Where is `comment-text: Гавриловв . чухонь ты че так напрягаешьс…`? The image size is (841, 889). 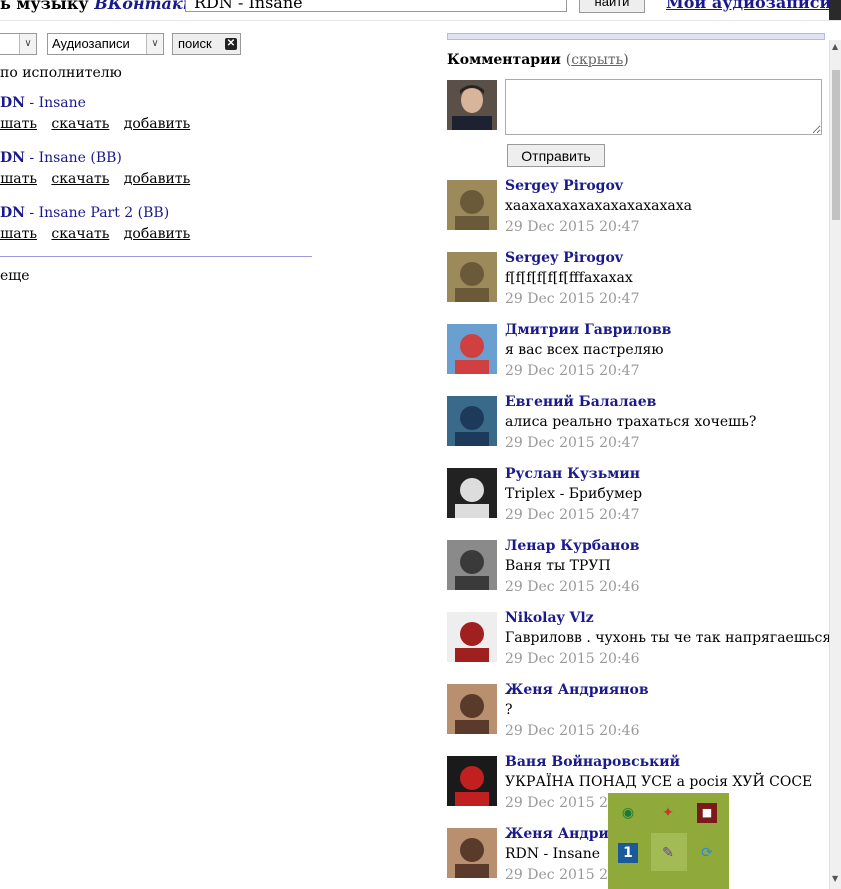
comment-text: Гавриловв . чухонь ты че так напрягаешьс… is located at coordinates (673, 638).